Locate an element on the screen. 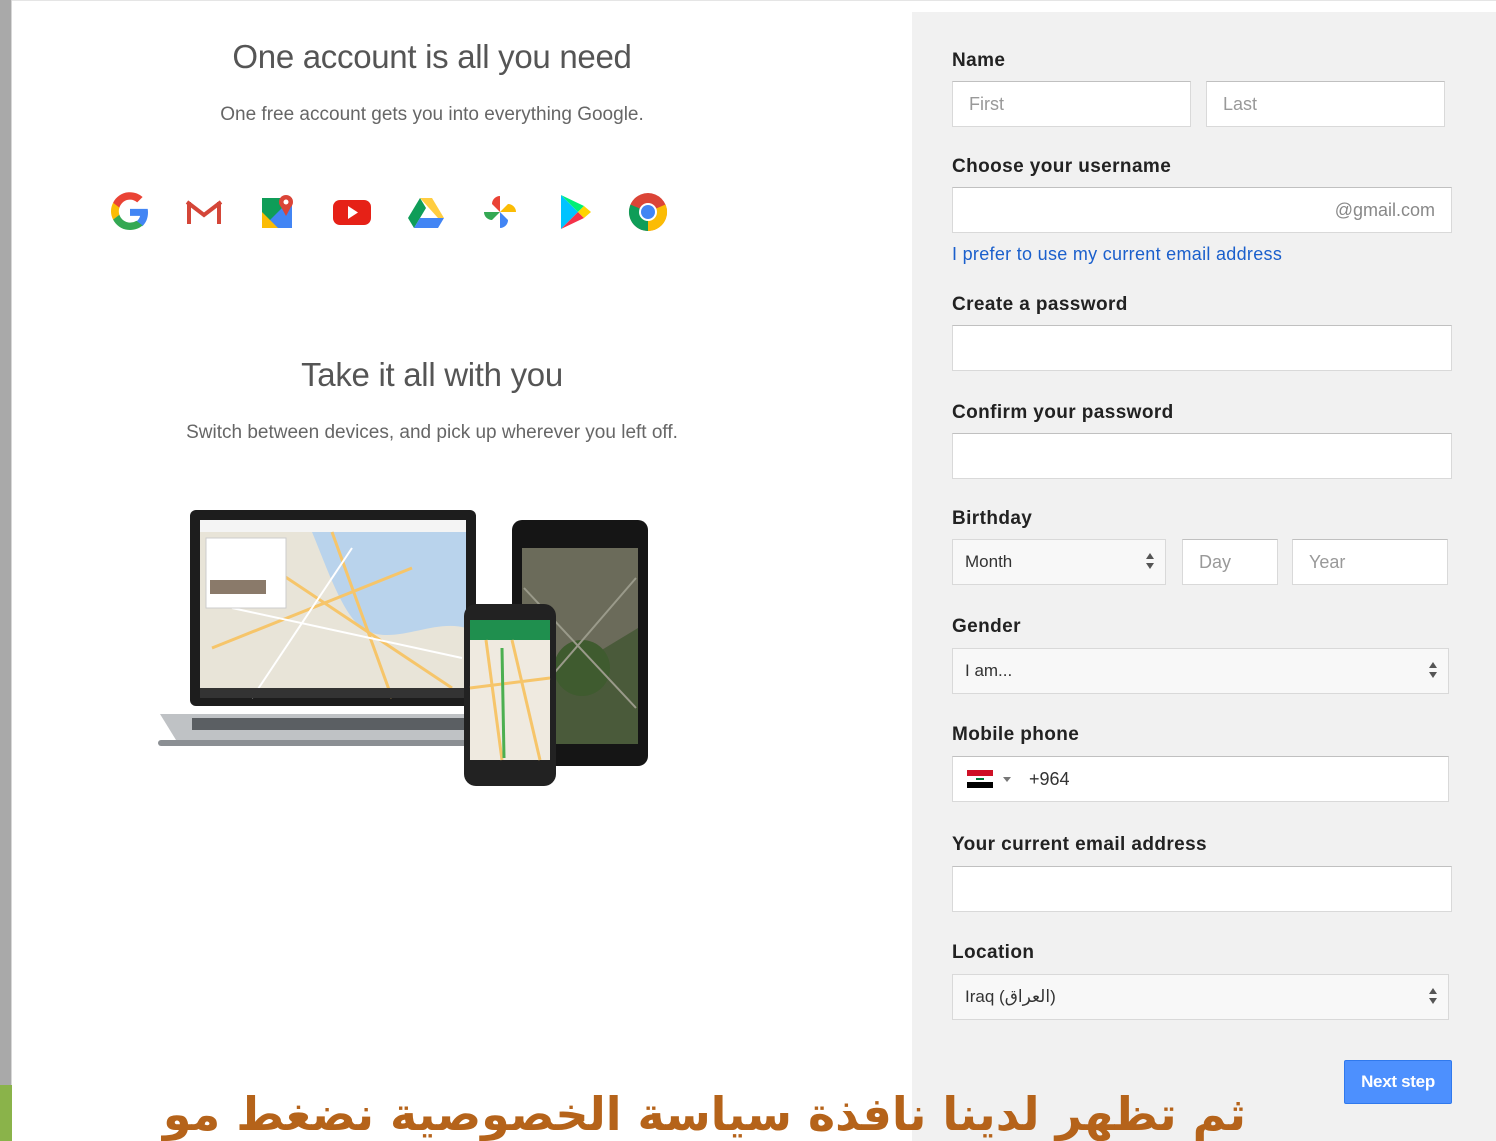  phone-country-code: +964 is located at coordinates (1049, 779).